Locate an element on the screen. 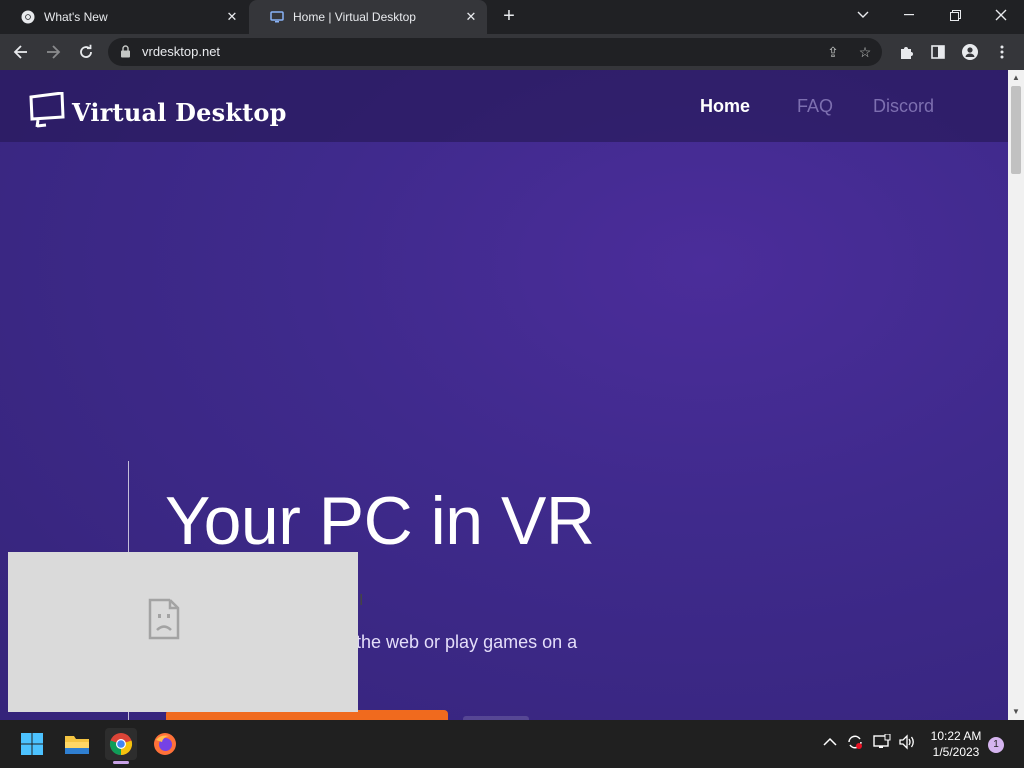 The height and width of the screenshot is (768, 1024). scroll-down-icon: ▼ is located at coordinates (1016, 712).